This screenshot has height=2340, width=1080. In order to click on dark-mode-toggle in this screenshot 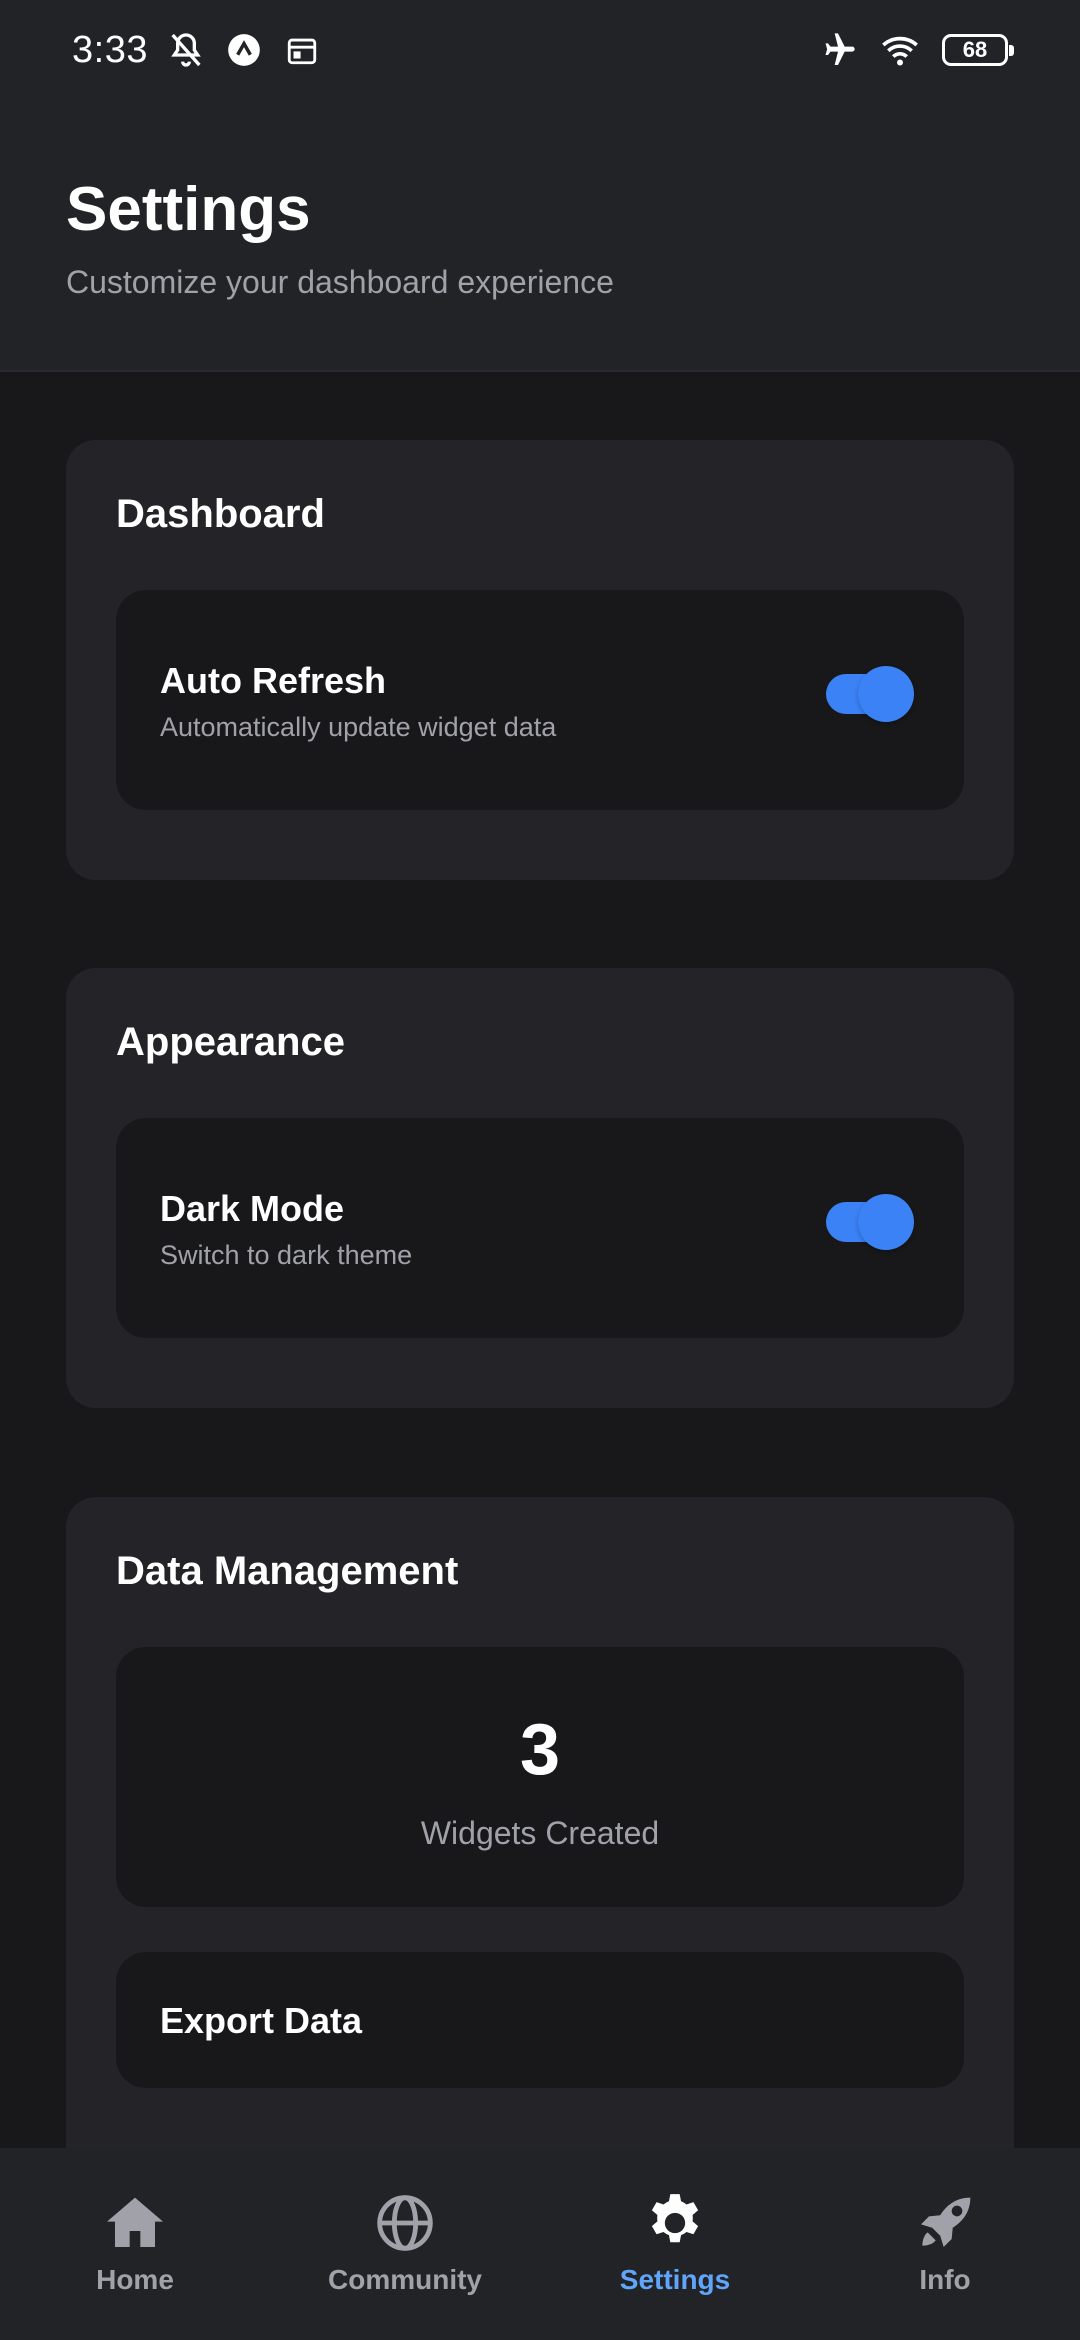, I will do `click(870, 1222)`.